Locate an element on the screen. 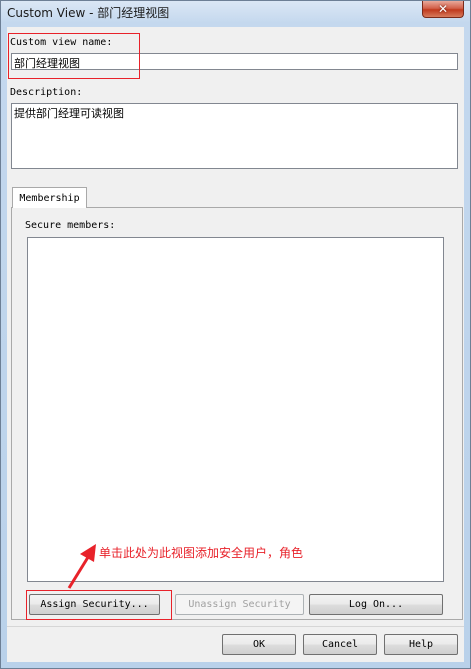  secure-members-label: Secure members: is located at coordinates (70, 225).